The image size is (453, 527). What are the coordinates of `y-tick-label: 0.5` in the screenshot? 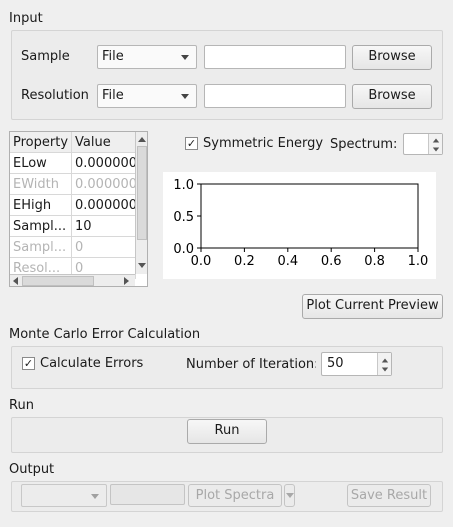 It's located at (183, 217).